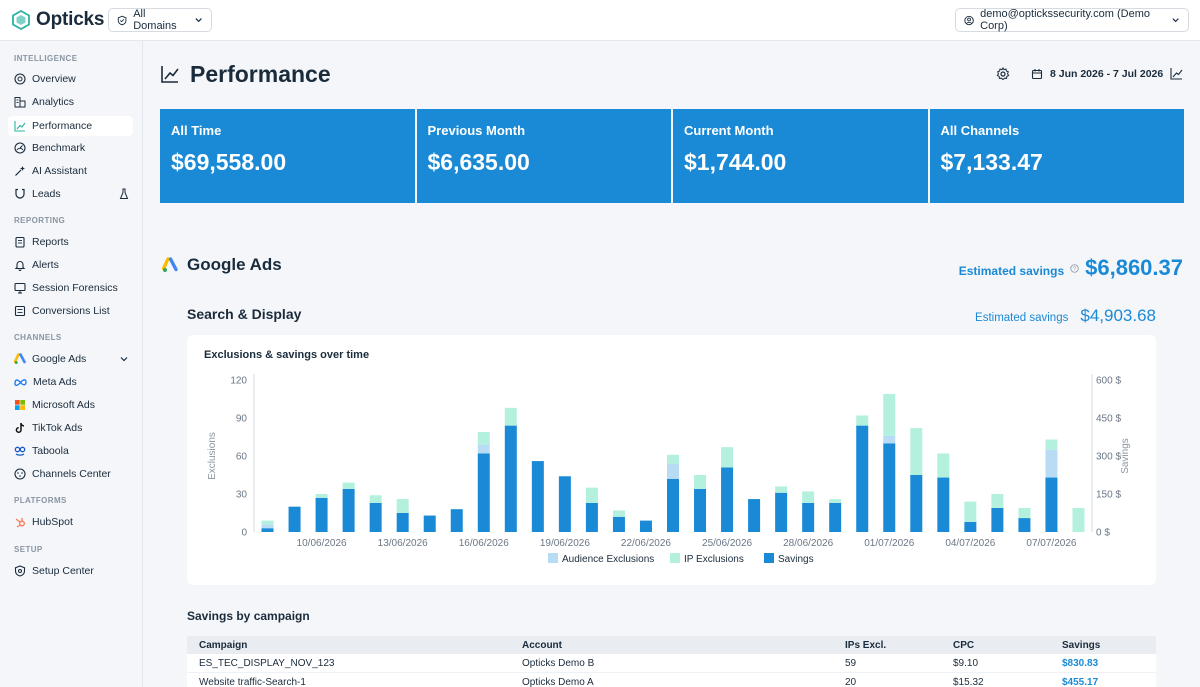 This screenshot has width=1200, height=687. Describe the element at coordinates (676, 645) in the screenshot. I see `column-header-account: Account` at that location.